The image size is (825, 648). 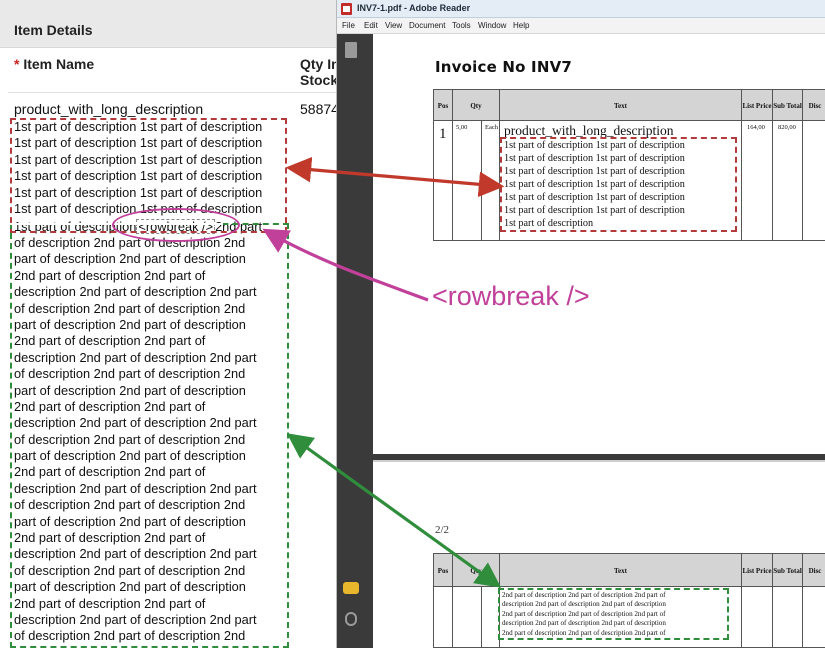 I want to click on qty-in-stock-value: 58874, so click(x=318, y=109).